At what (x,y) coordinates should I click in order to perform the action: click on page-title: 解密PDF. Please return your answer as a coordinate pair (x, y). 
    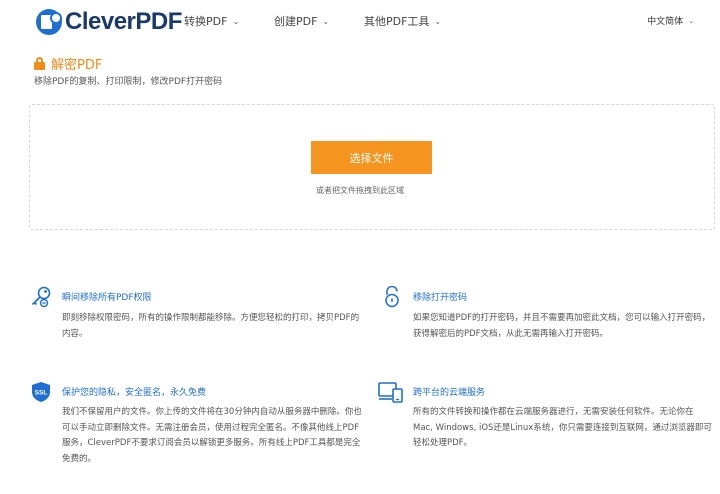
    Looking at the image, I should click on (68, 63).